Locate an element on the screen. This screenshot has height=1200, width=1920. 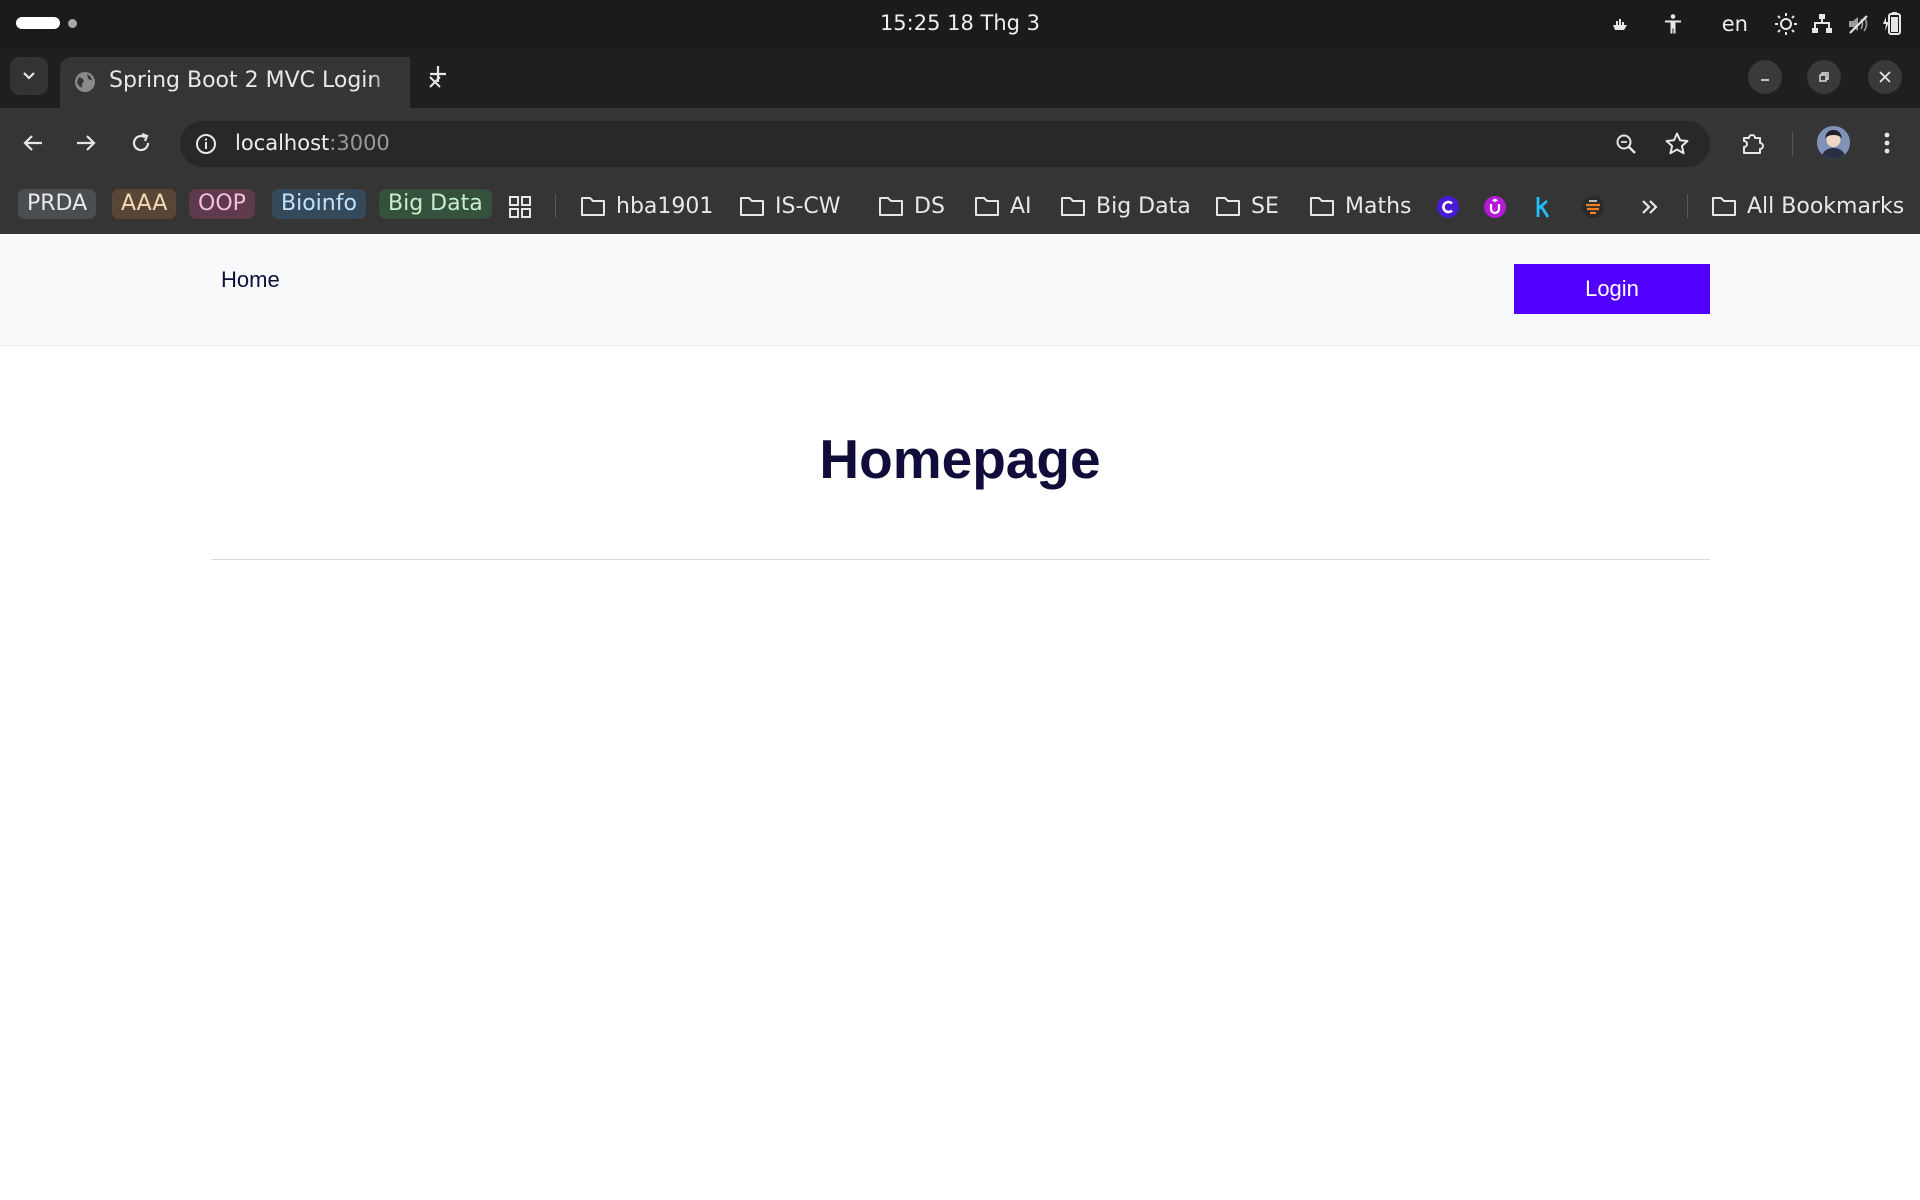
activities-indicator is located at coordinates (46, 23).